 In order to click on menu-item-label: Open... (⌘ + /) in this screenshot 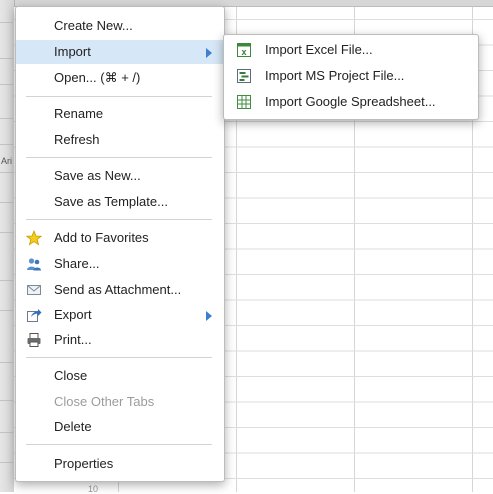, I will do `click(97, 77)`.